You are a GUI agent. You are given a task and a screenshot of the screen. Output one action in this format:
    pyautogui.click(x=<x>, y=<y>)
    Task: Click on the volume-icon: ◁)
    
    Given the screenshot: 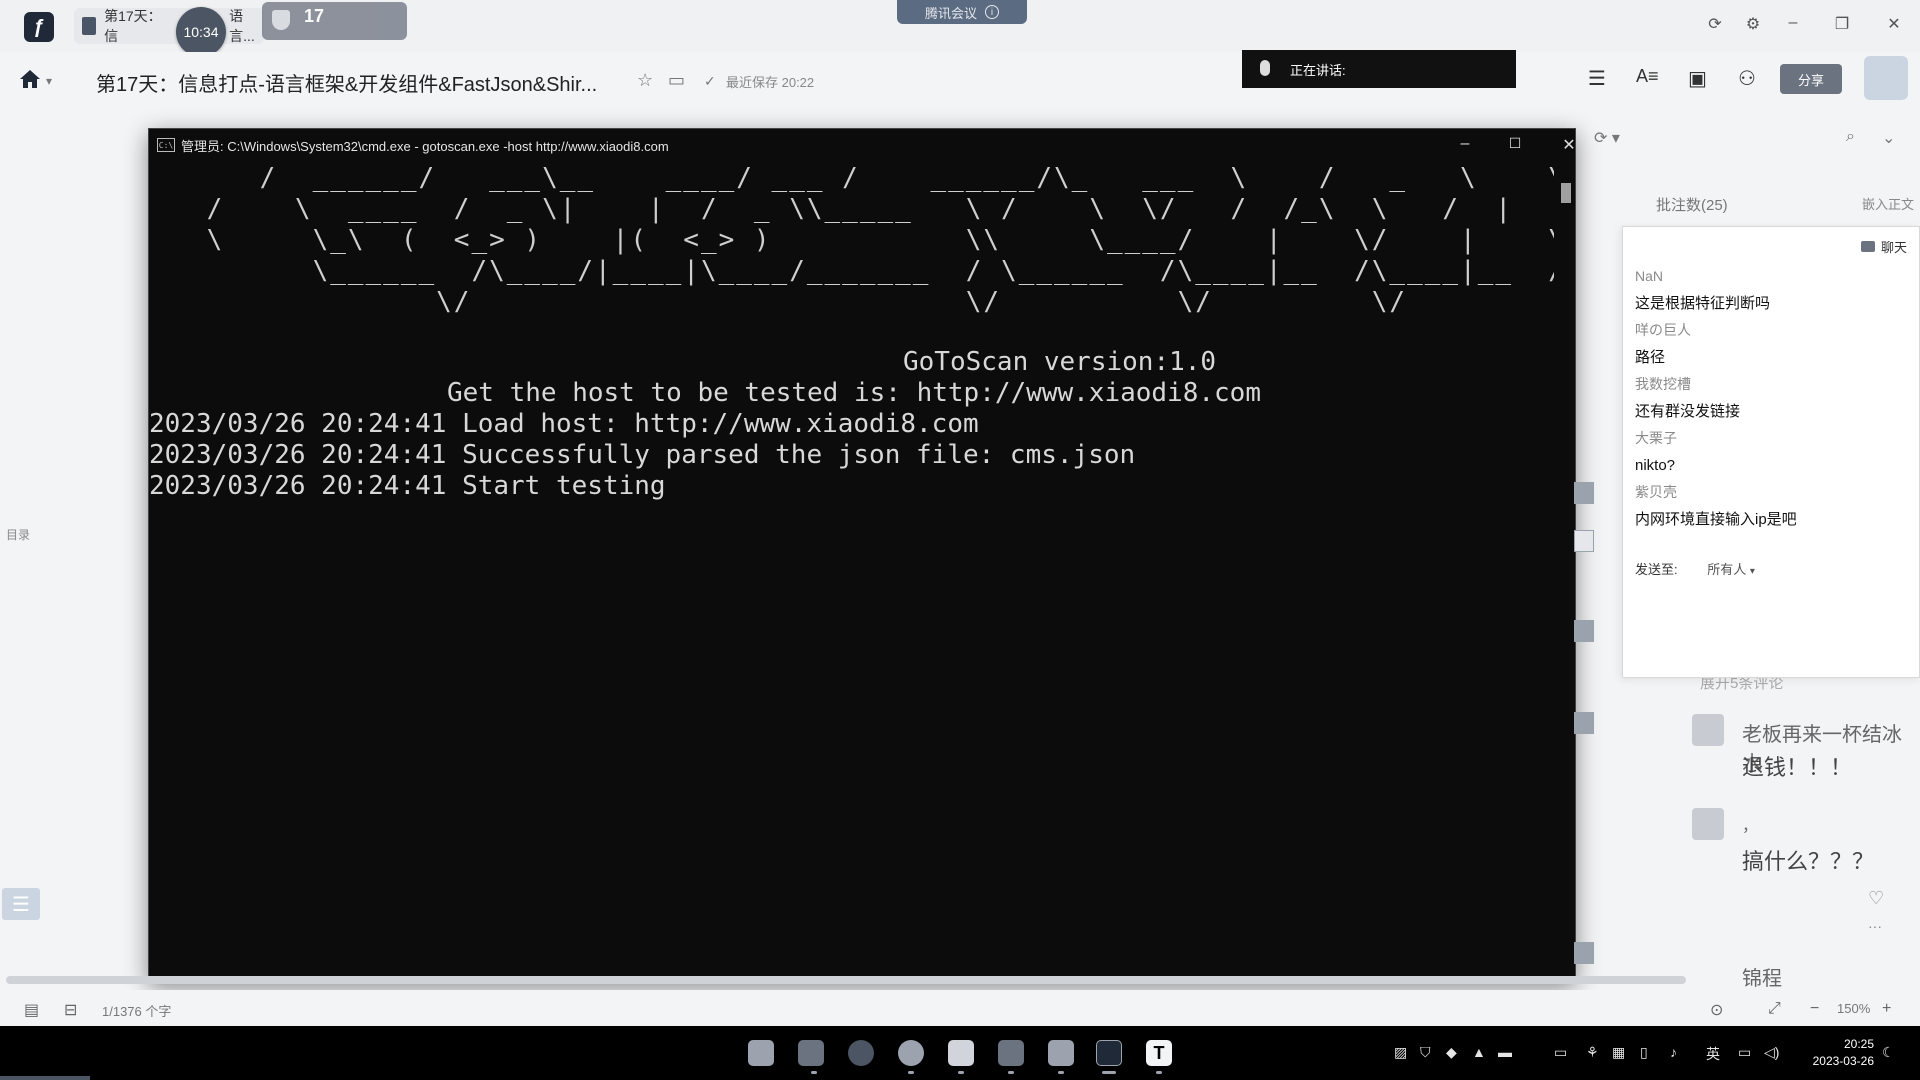 What is the action you would take?
    pyautogui.click(x=1771, y=1052)
    